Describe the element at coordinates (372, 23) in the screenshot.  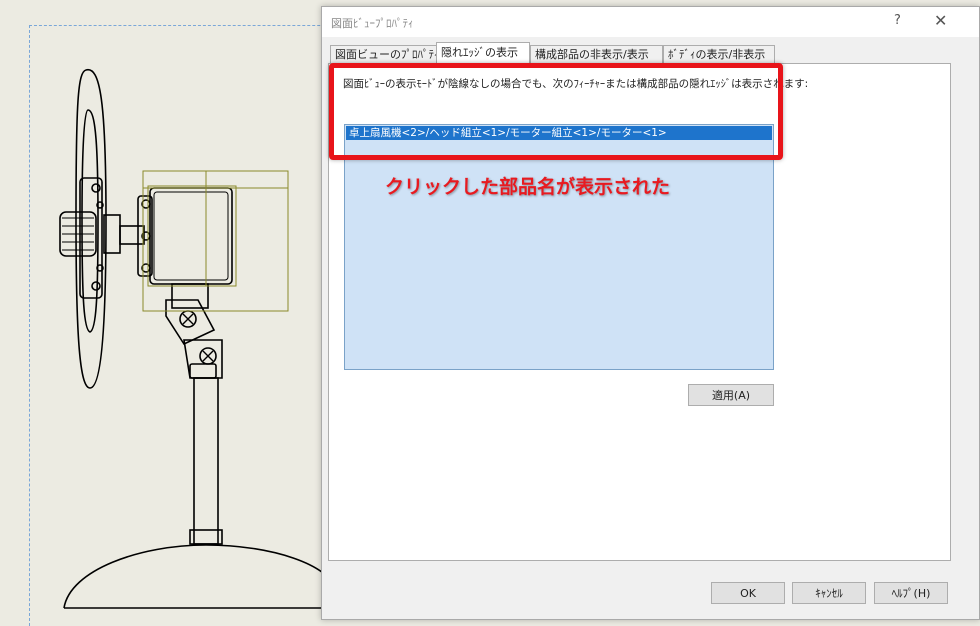
I see `dialog-title: 図面ﾋﾞｭｰﾌﾟﾛﾊﾟﾃｨ` at that location.